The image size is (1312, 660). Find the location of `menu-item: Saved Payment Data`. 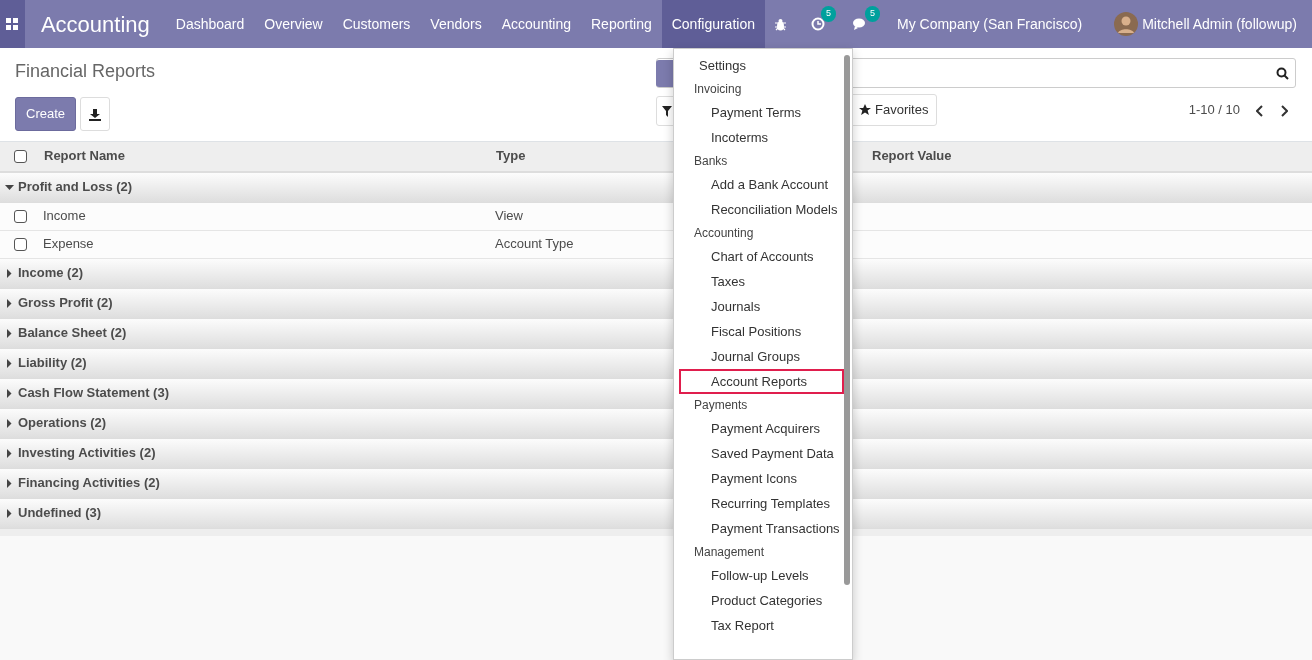

menu-item: Saved Payment Data is located at coordinates (761, 453).